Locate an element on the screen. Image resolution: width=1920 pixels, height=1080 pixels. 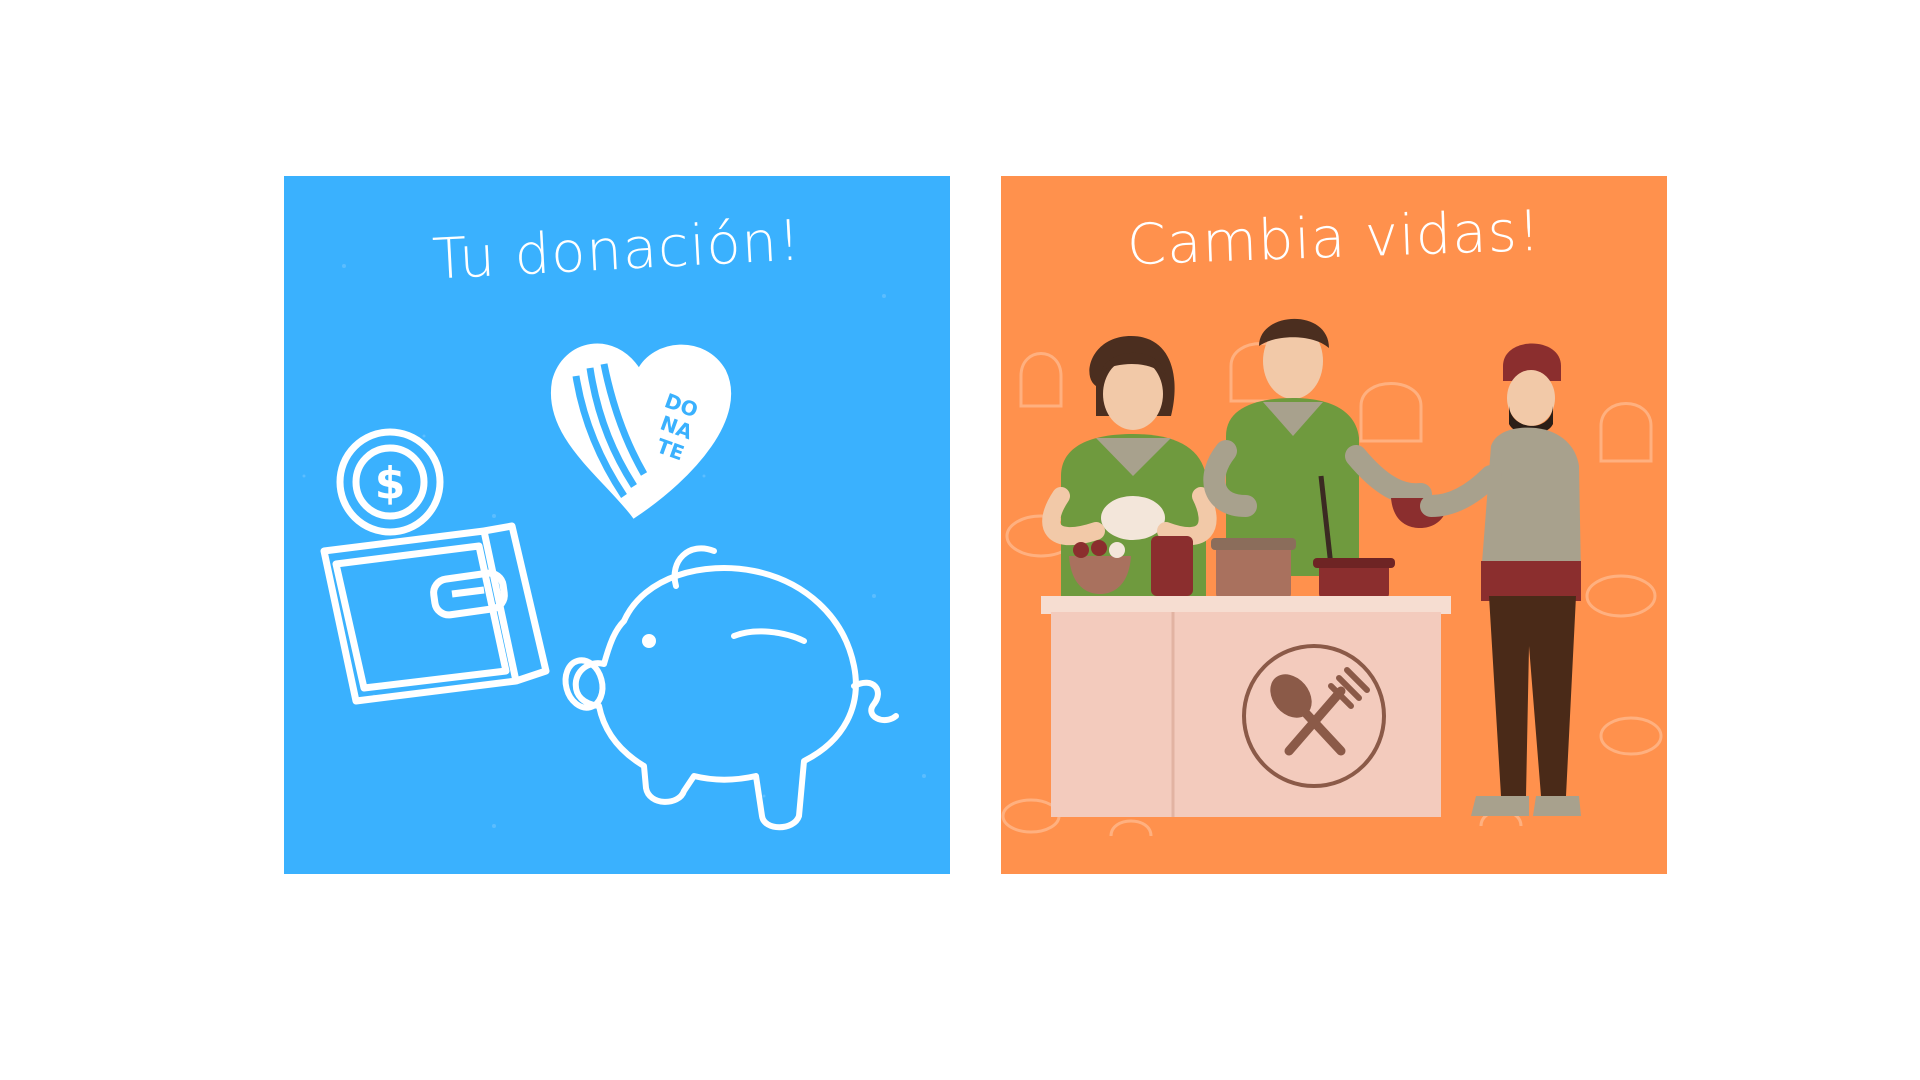
coin-dollar-symbol: $ is located at coordinates (390, 483).